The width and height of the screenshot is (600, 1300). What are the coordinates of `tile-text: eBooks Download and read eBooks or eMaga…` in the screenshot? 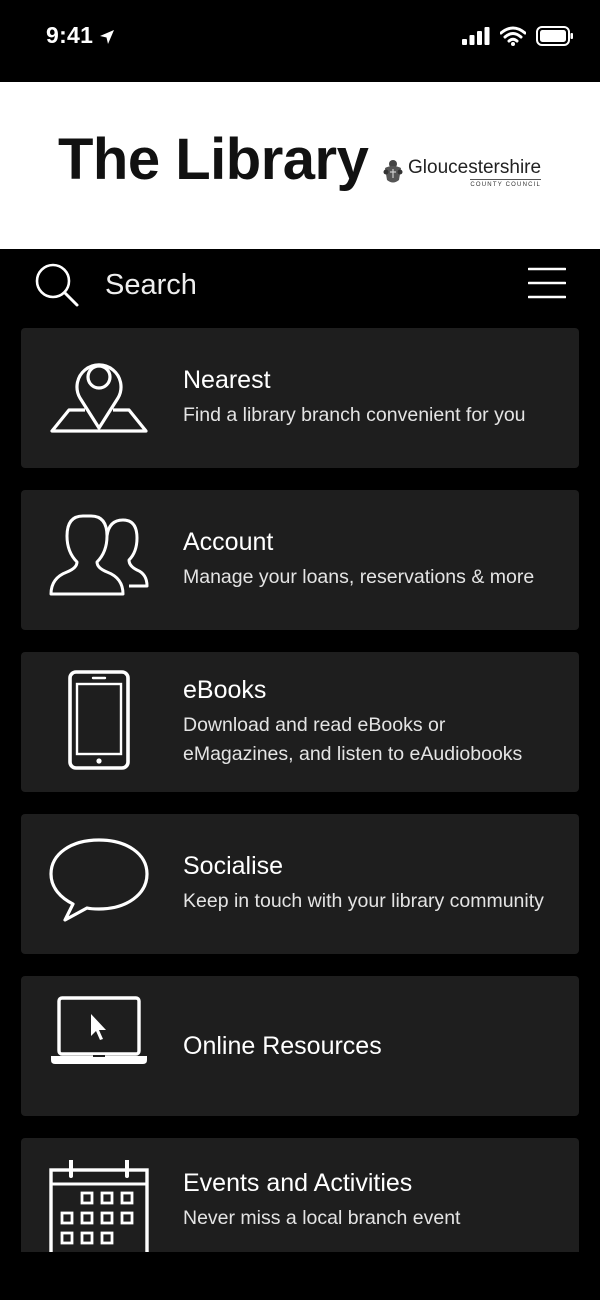 It's located at (375, 722).